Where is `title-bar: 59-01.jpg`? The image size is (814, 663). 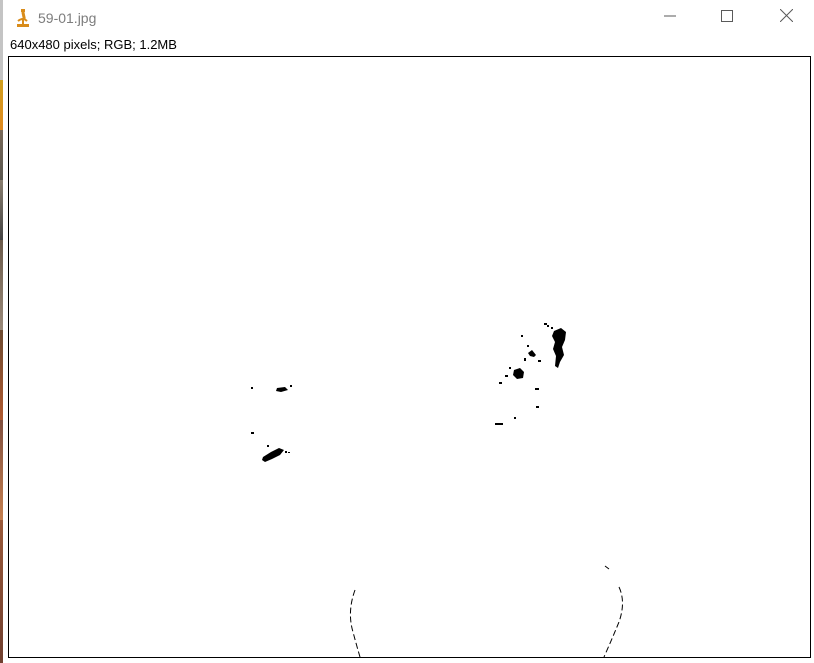
title-bar: 59-01.jpg is located at coordinates (408, 18).